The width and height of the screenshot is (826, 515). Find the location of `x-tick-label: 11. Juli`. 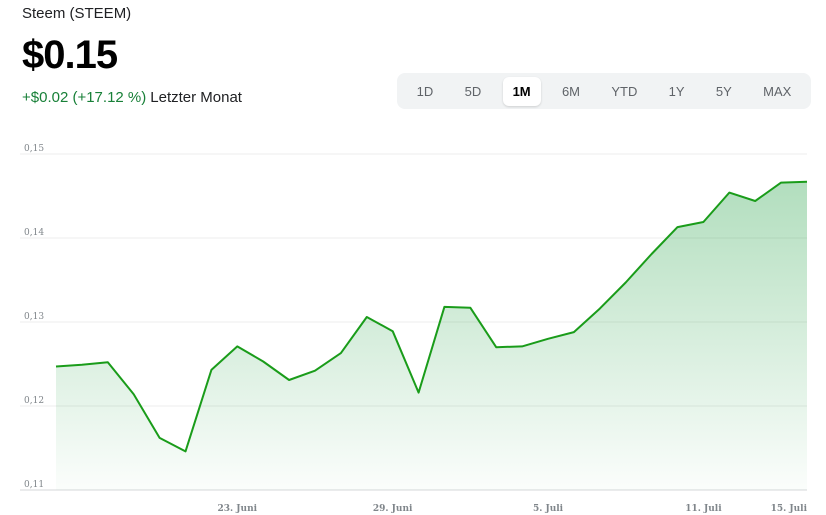

x-tick-label: 11. Juli is located at coordinates (703, 509).